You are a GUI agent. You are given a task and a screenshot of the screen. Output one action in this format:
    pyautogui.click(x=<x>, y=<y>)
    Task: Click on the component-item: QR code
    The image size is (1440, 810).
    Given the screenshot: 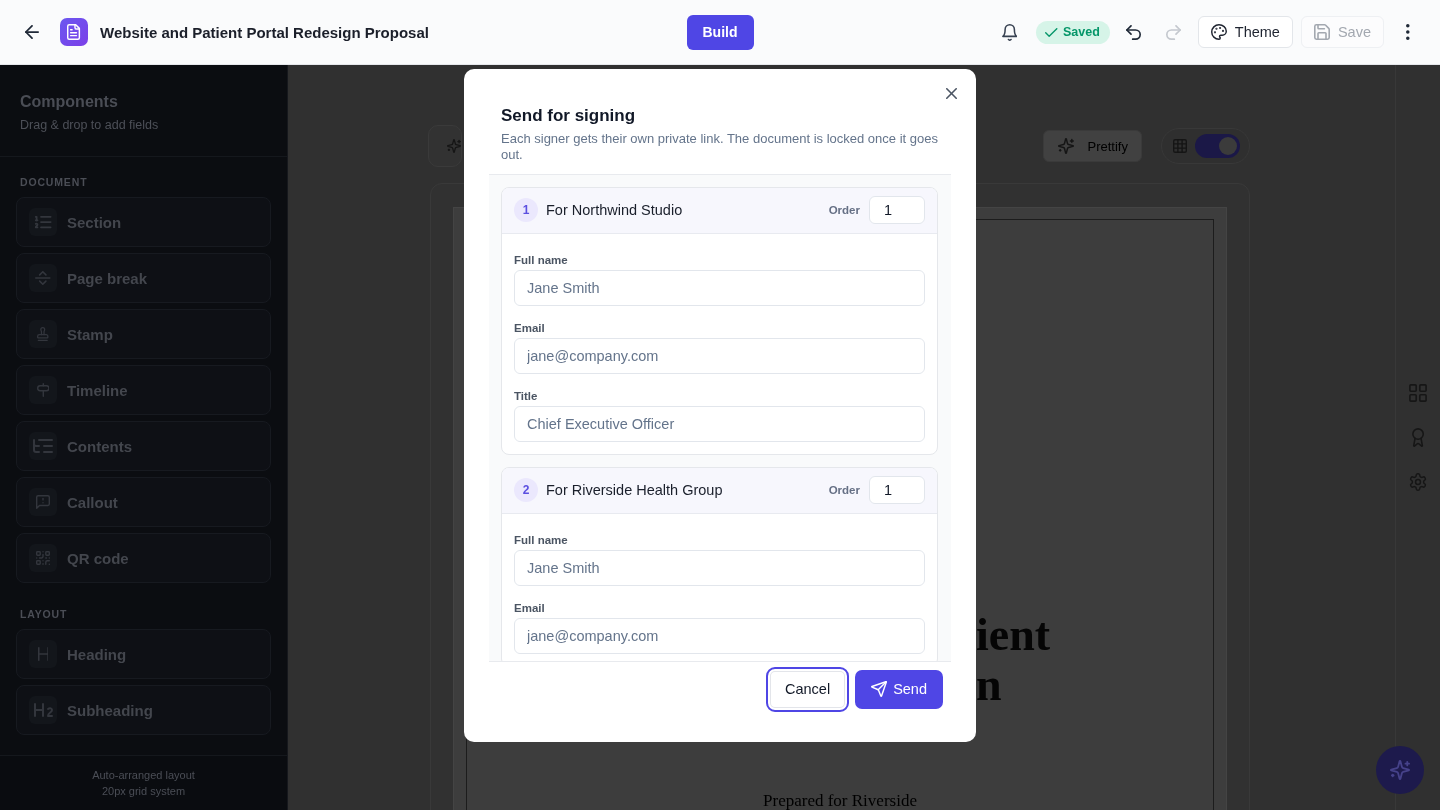 What is the action you would take?
    pyautogui.click(x=143, y=558)
    